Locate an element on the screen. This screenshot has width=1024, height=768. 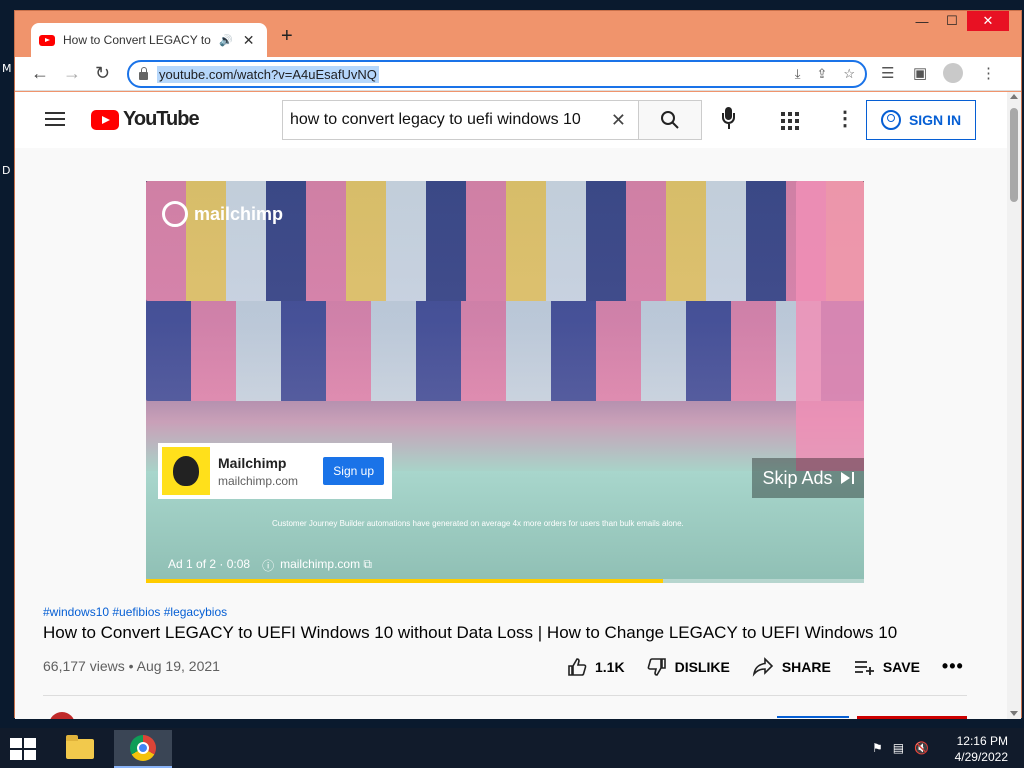
skip-next-icon is located at coordinates (847, 478).